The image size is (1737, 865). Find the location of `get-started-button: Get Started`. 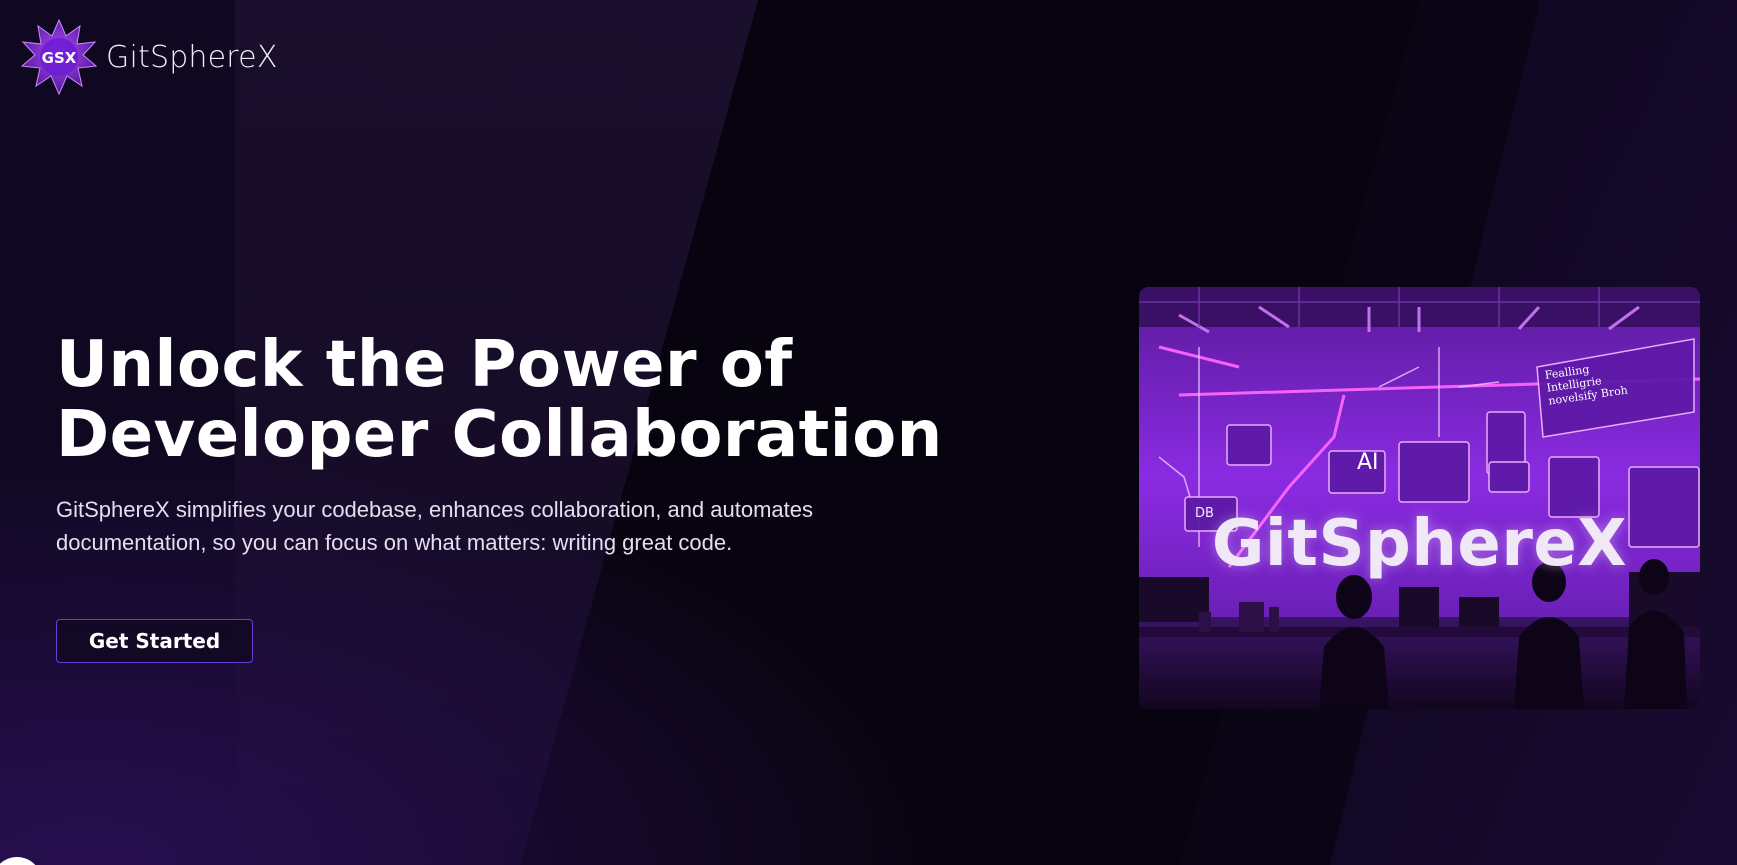

get-started-button: Get Started is located at coordinates (154, 641).